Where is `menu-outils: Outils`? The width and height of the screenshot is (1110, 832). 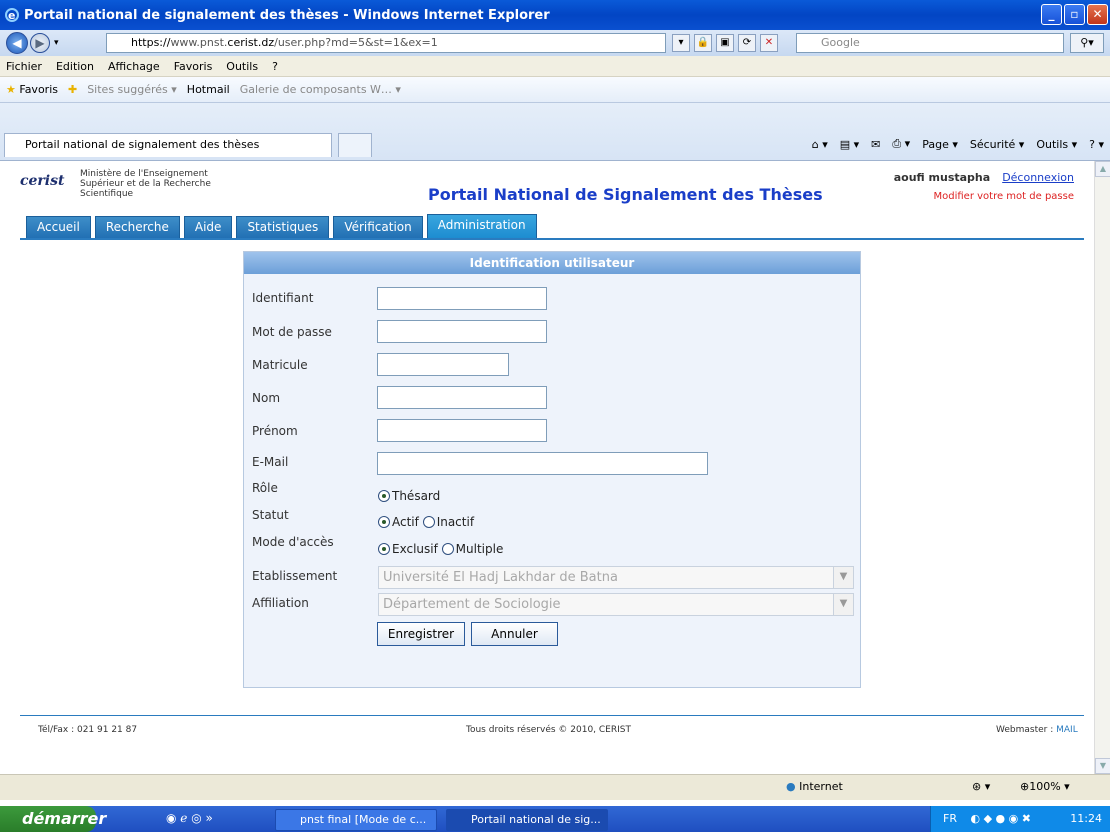 menu-outils: Outils is located at coordinates (242, 66).